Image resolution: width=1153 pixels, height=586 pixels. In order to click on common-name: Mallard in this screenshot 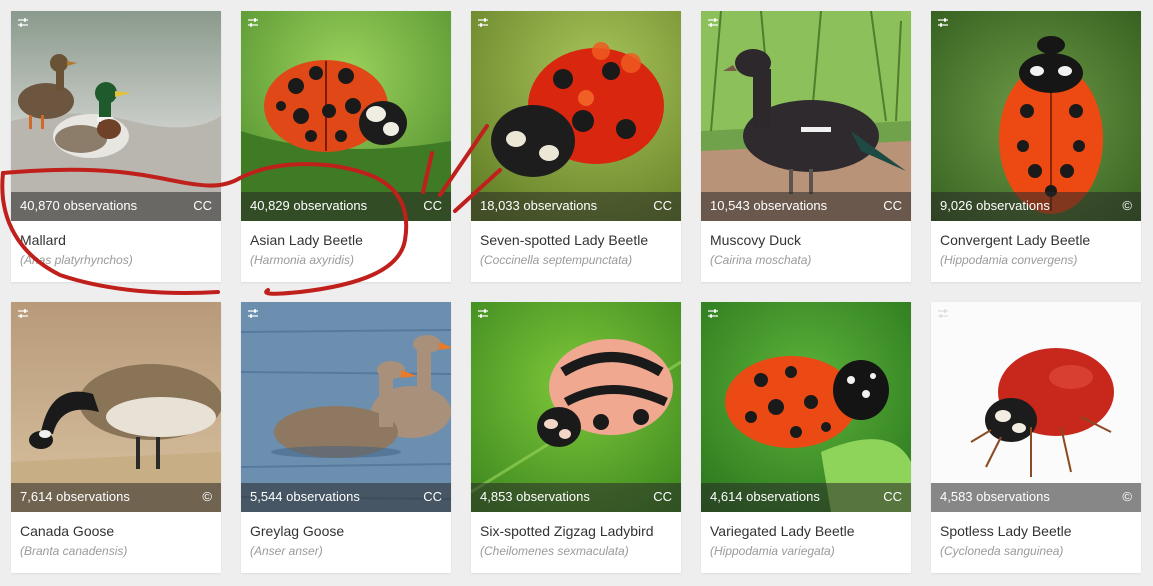, I will do `click(43, 240)`.